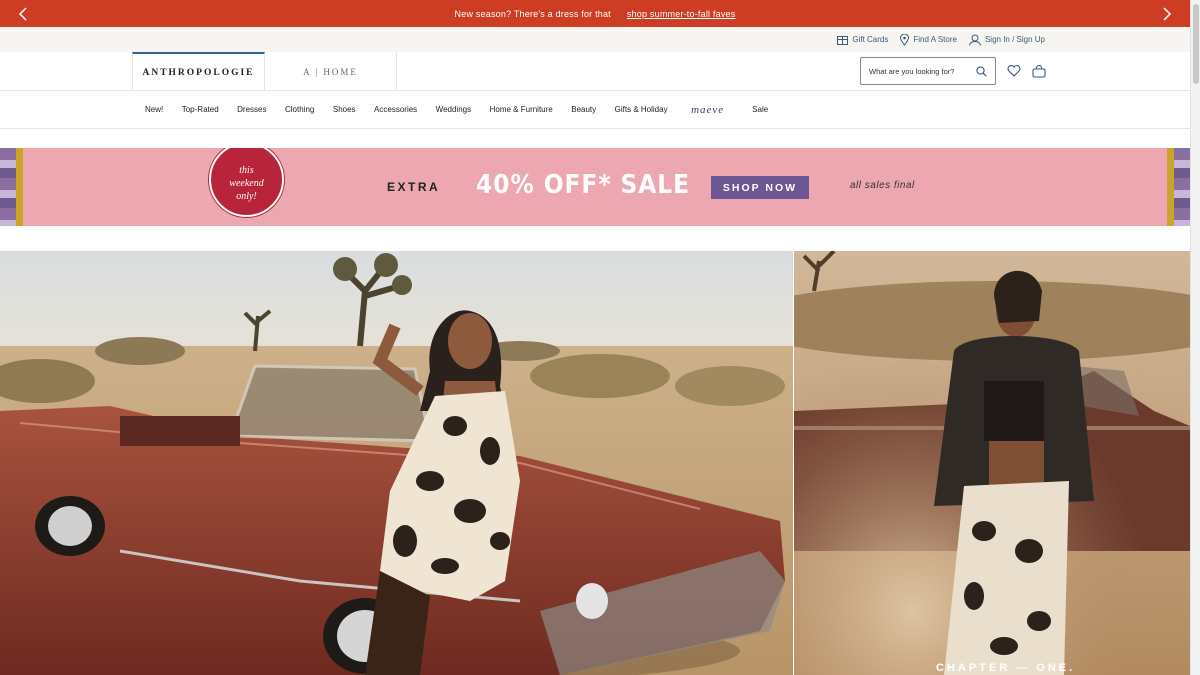 The width and height of the screenshot is (1200, 675). Describe the element at coordinates (912, 71) in the screenshot. I see `search-placeholder: What are you looking for?` at that location.